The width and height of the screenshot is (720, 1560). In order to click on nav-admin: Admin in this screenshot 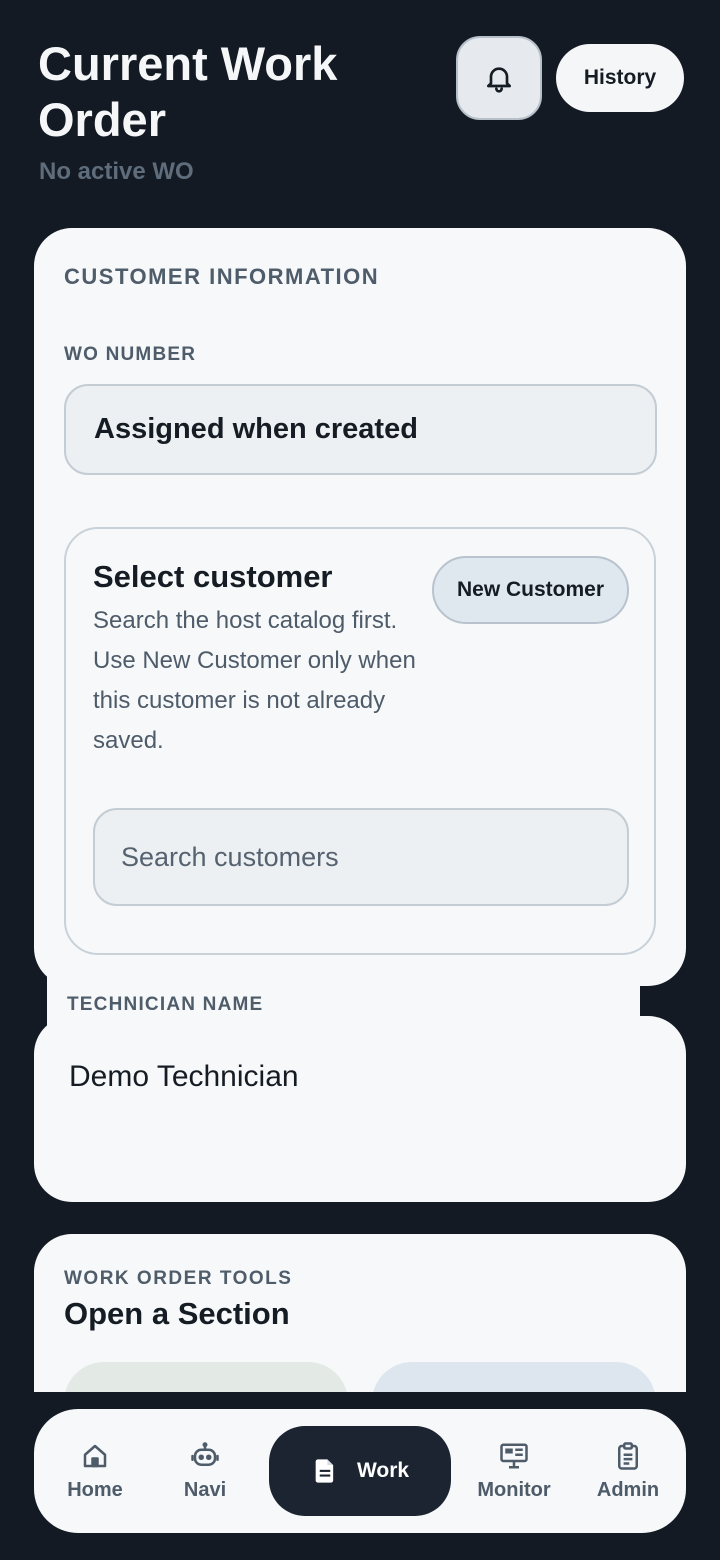, I will do `click(628, 1471)`.